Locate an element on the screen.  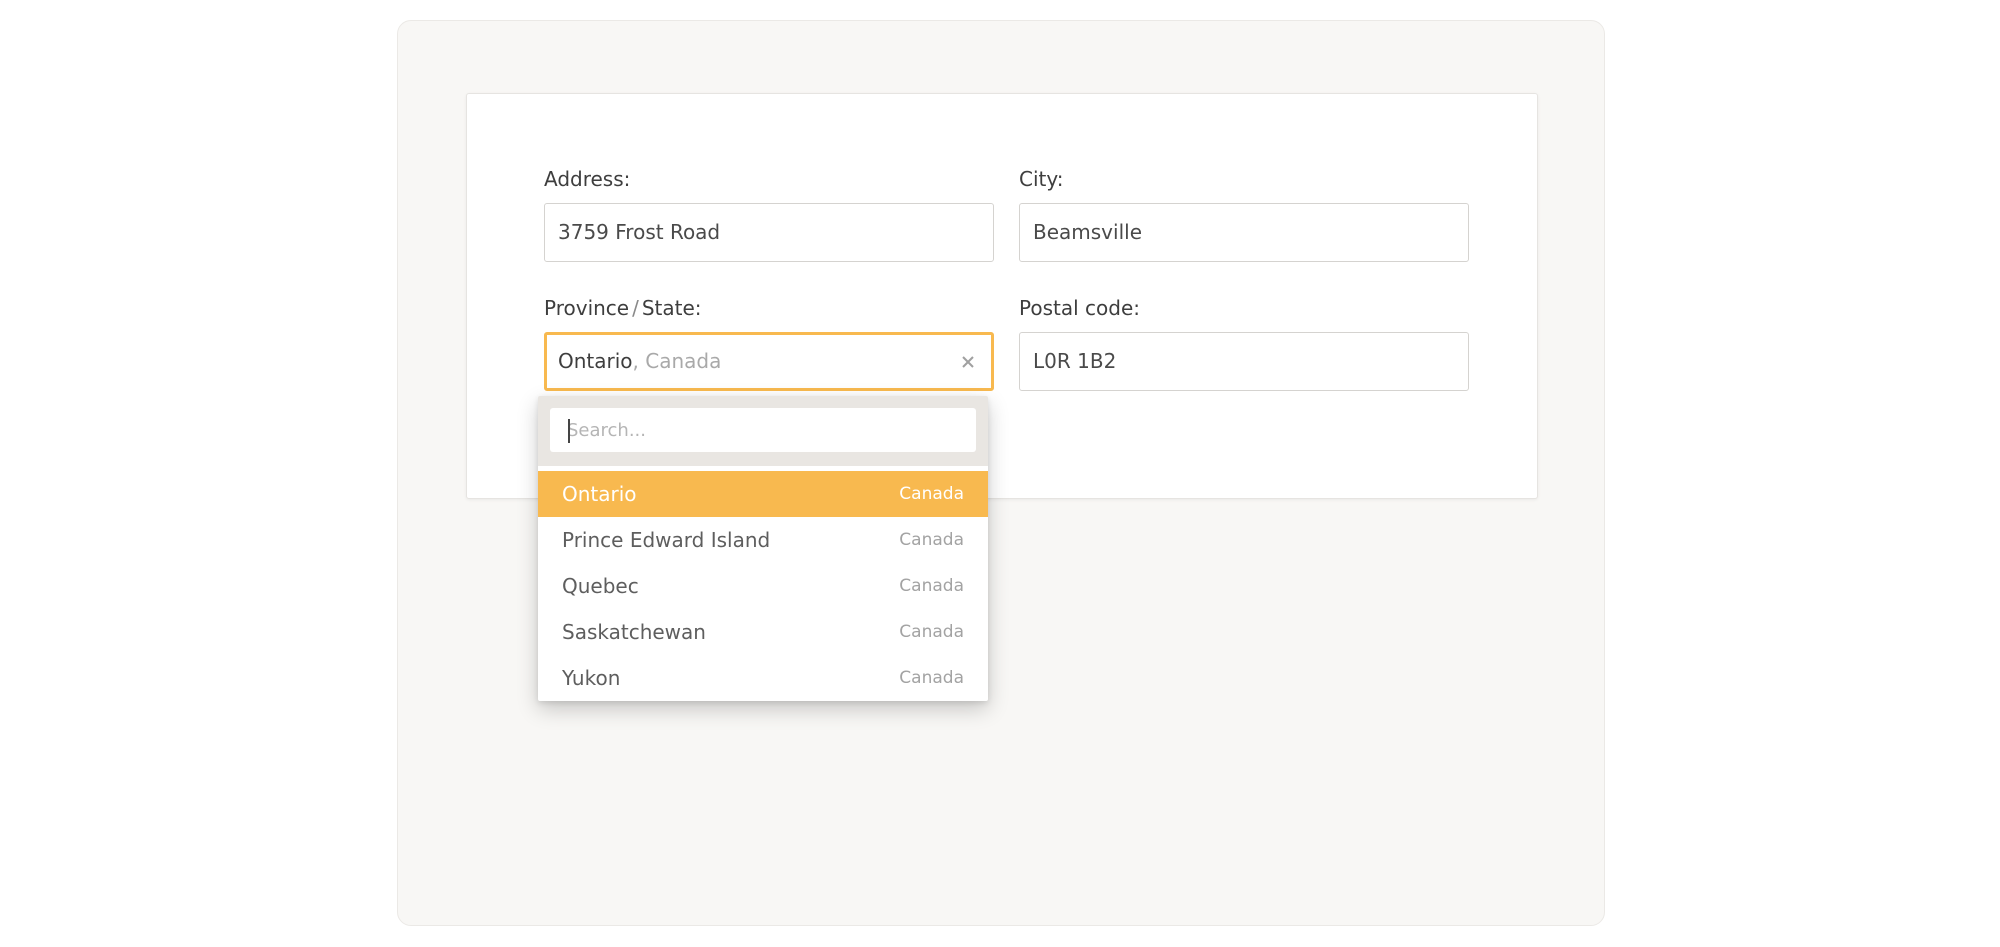
city-input: Beamsville is located at coordinates (1244, 232).